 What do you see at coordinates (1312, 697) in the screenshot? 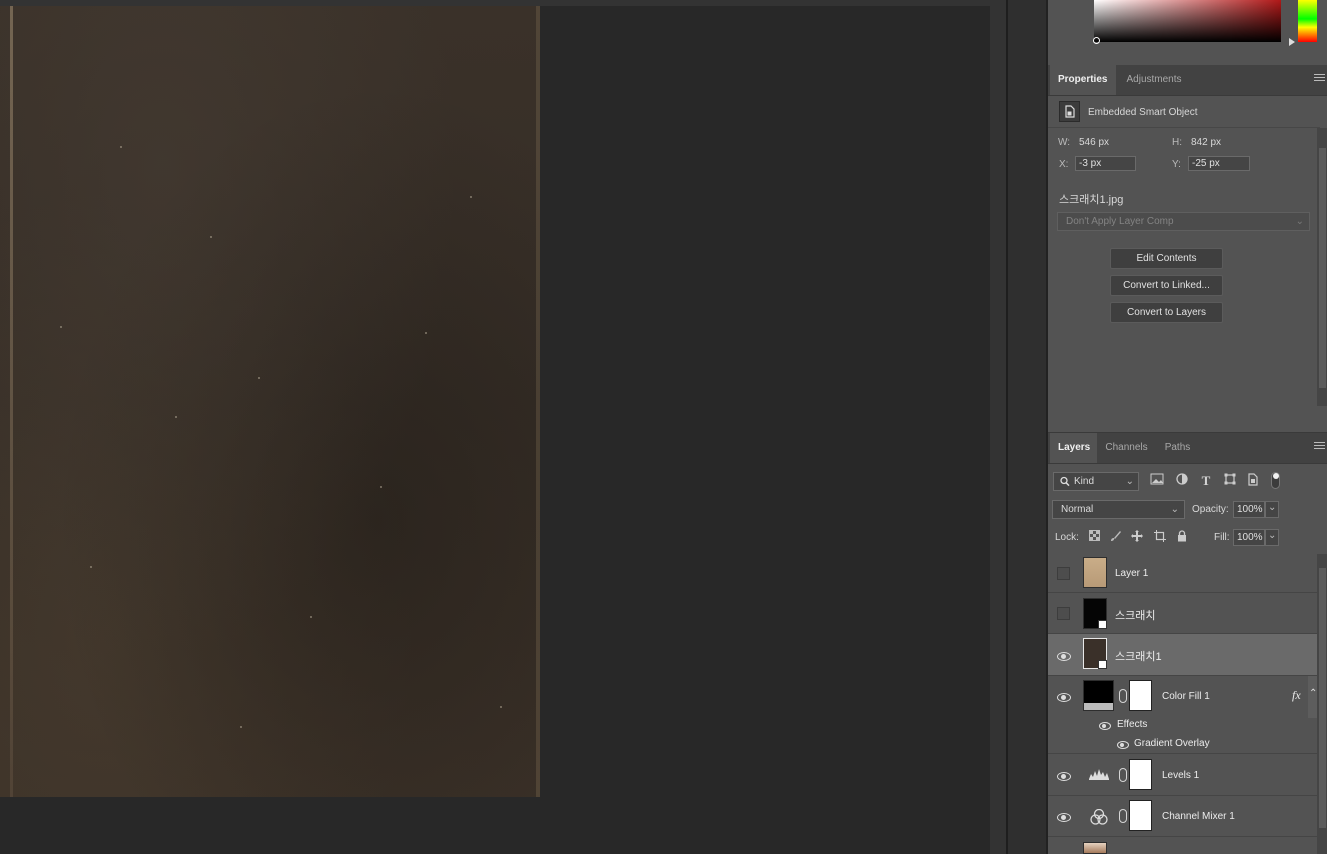
I see `collapse-effects-toggle: ⌃` at bounding box center [1312, 697].